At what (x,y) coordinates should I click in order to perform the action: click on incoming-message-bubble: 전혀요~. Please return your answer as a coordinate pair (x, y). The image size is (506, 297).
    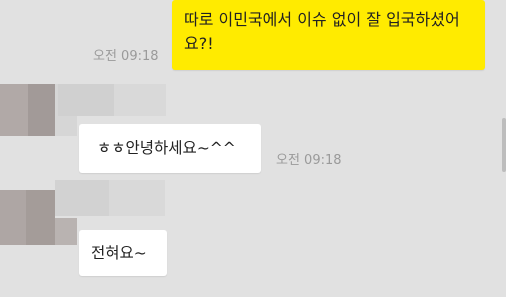
    Looking at the image, I should click on (123, 253).